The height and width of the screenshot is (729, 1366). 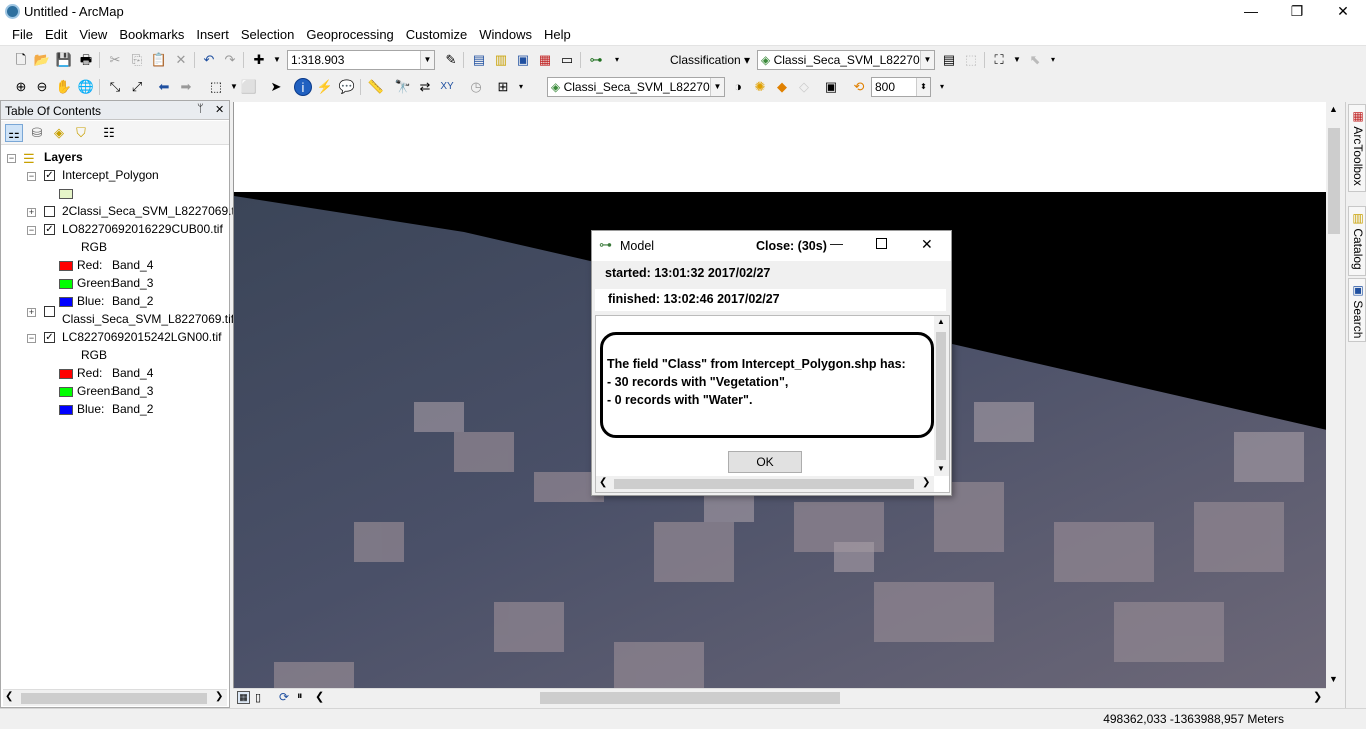 I want to click on menu-windows: Windows, so click(x=505, y=35).